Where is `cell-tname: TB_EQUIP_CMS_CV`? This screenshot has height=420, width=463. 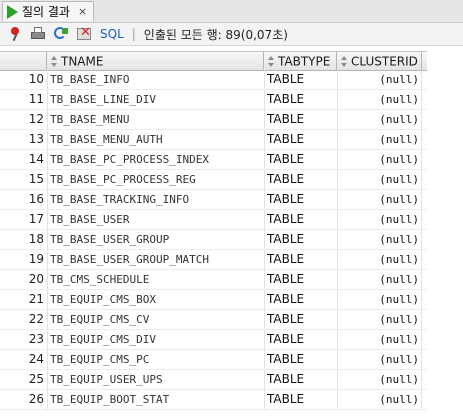
cell-tname: TB_EQUIP_CMS_CV is located at coordinates (156, 319).